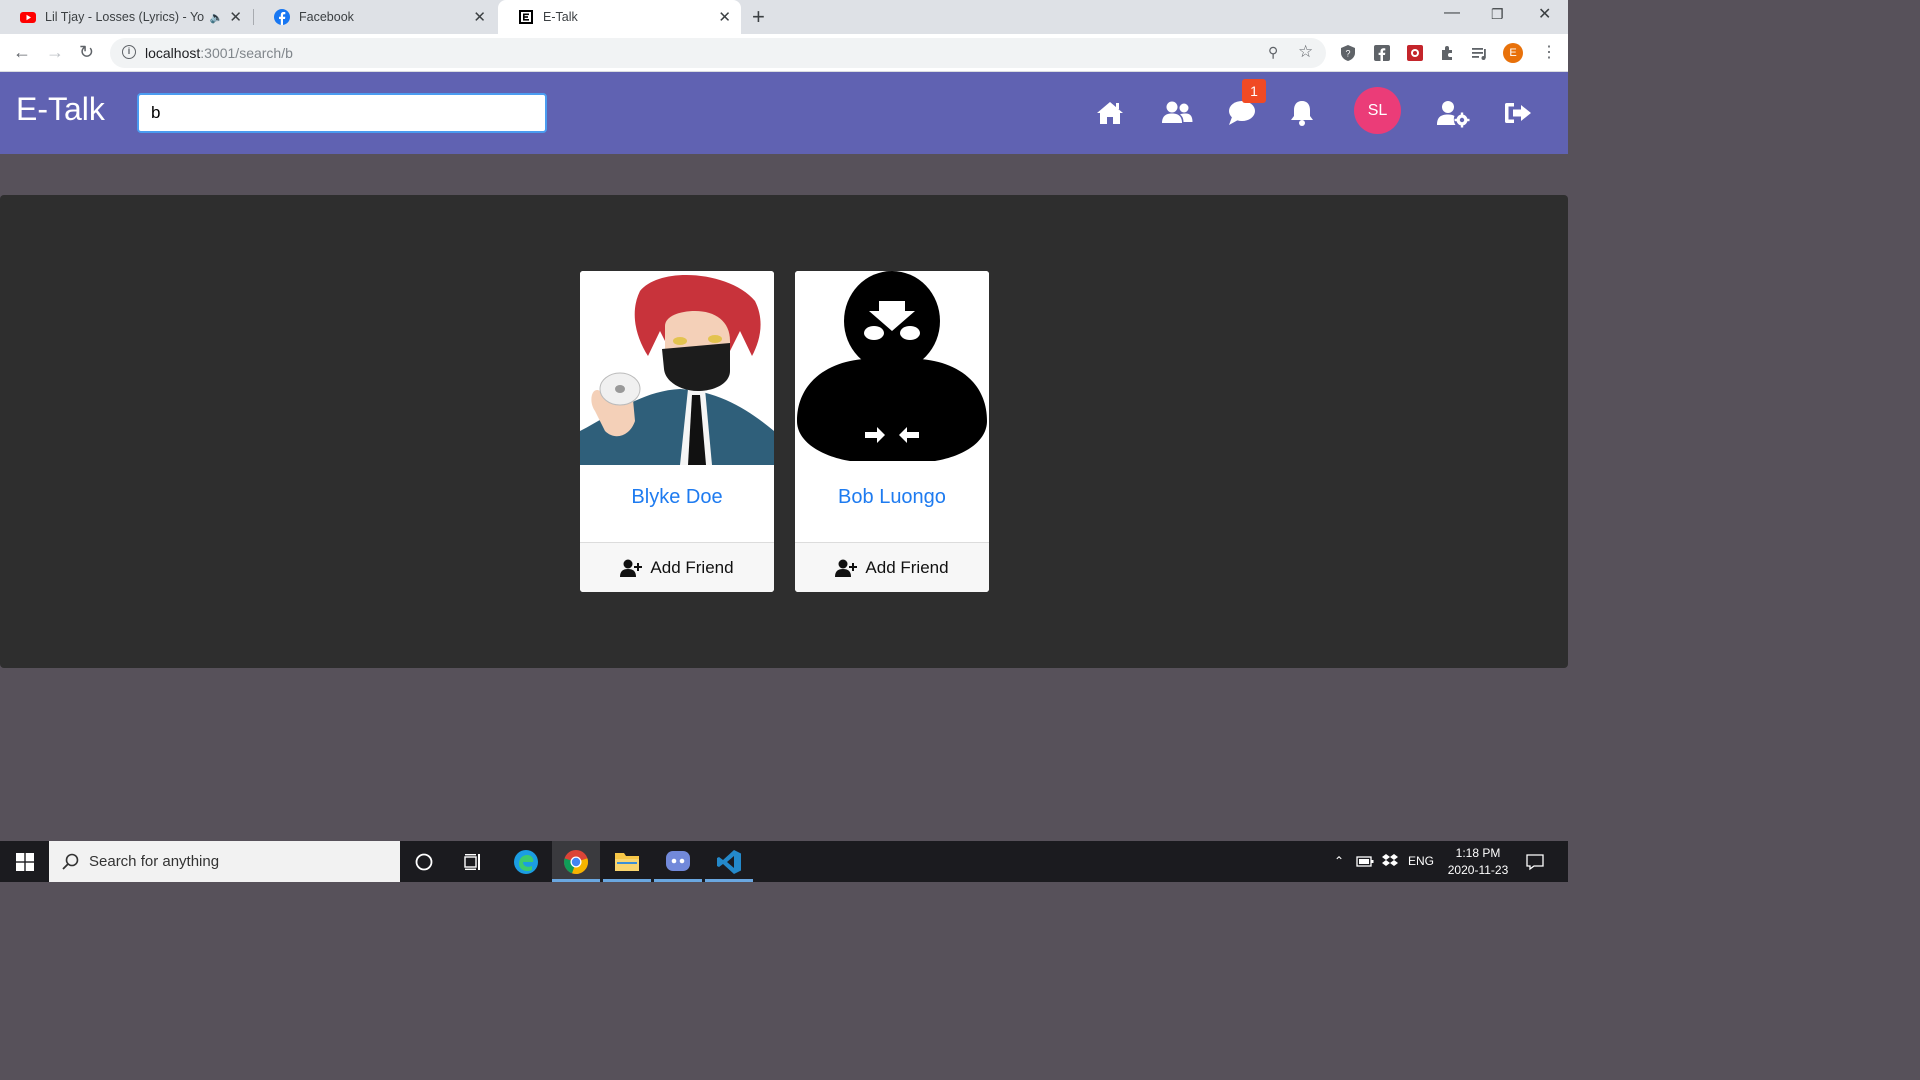  What do you see at coordinates (560, 17) in the screenshot?
I see `tab-title: E-Talk` at bounding box center [560, 17].